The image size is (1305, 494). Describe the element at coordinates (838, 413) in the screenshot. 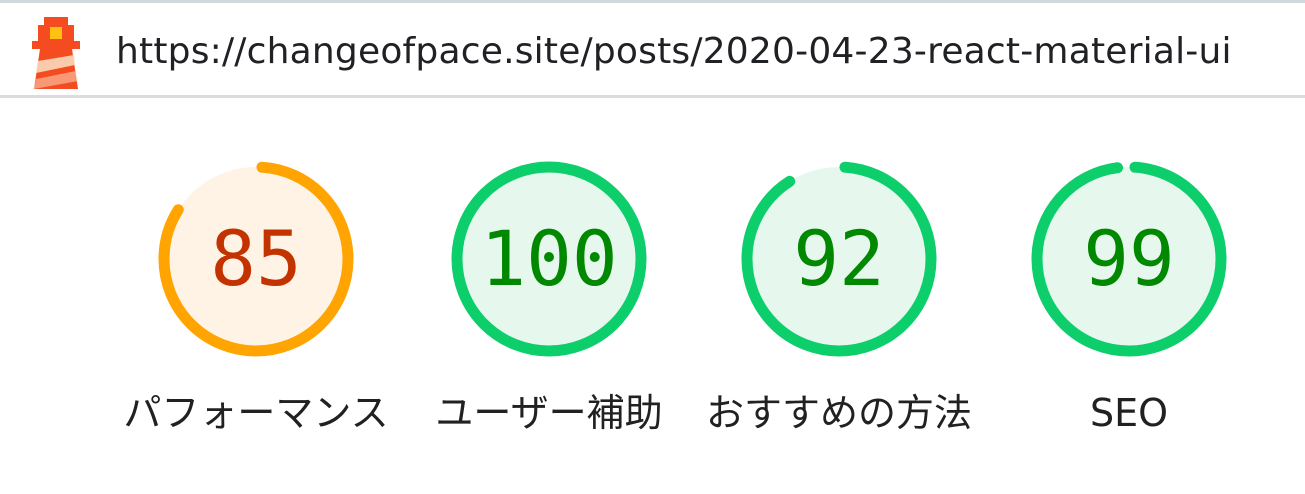

I see `best-practices-label: おすすめの方法` at that location.